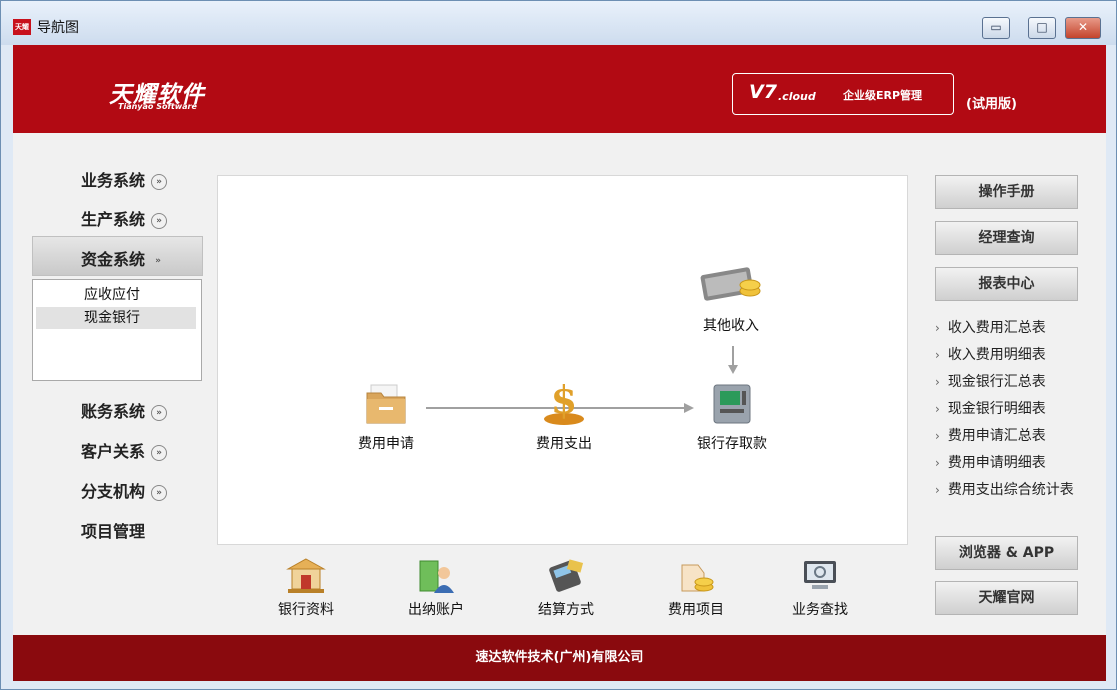 The image size is (1117, 690). I want to click on version-sub: .cloud, so click(797, 96).